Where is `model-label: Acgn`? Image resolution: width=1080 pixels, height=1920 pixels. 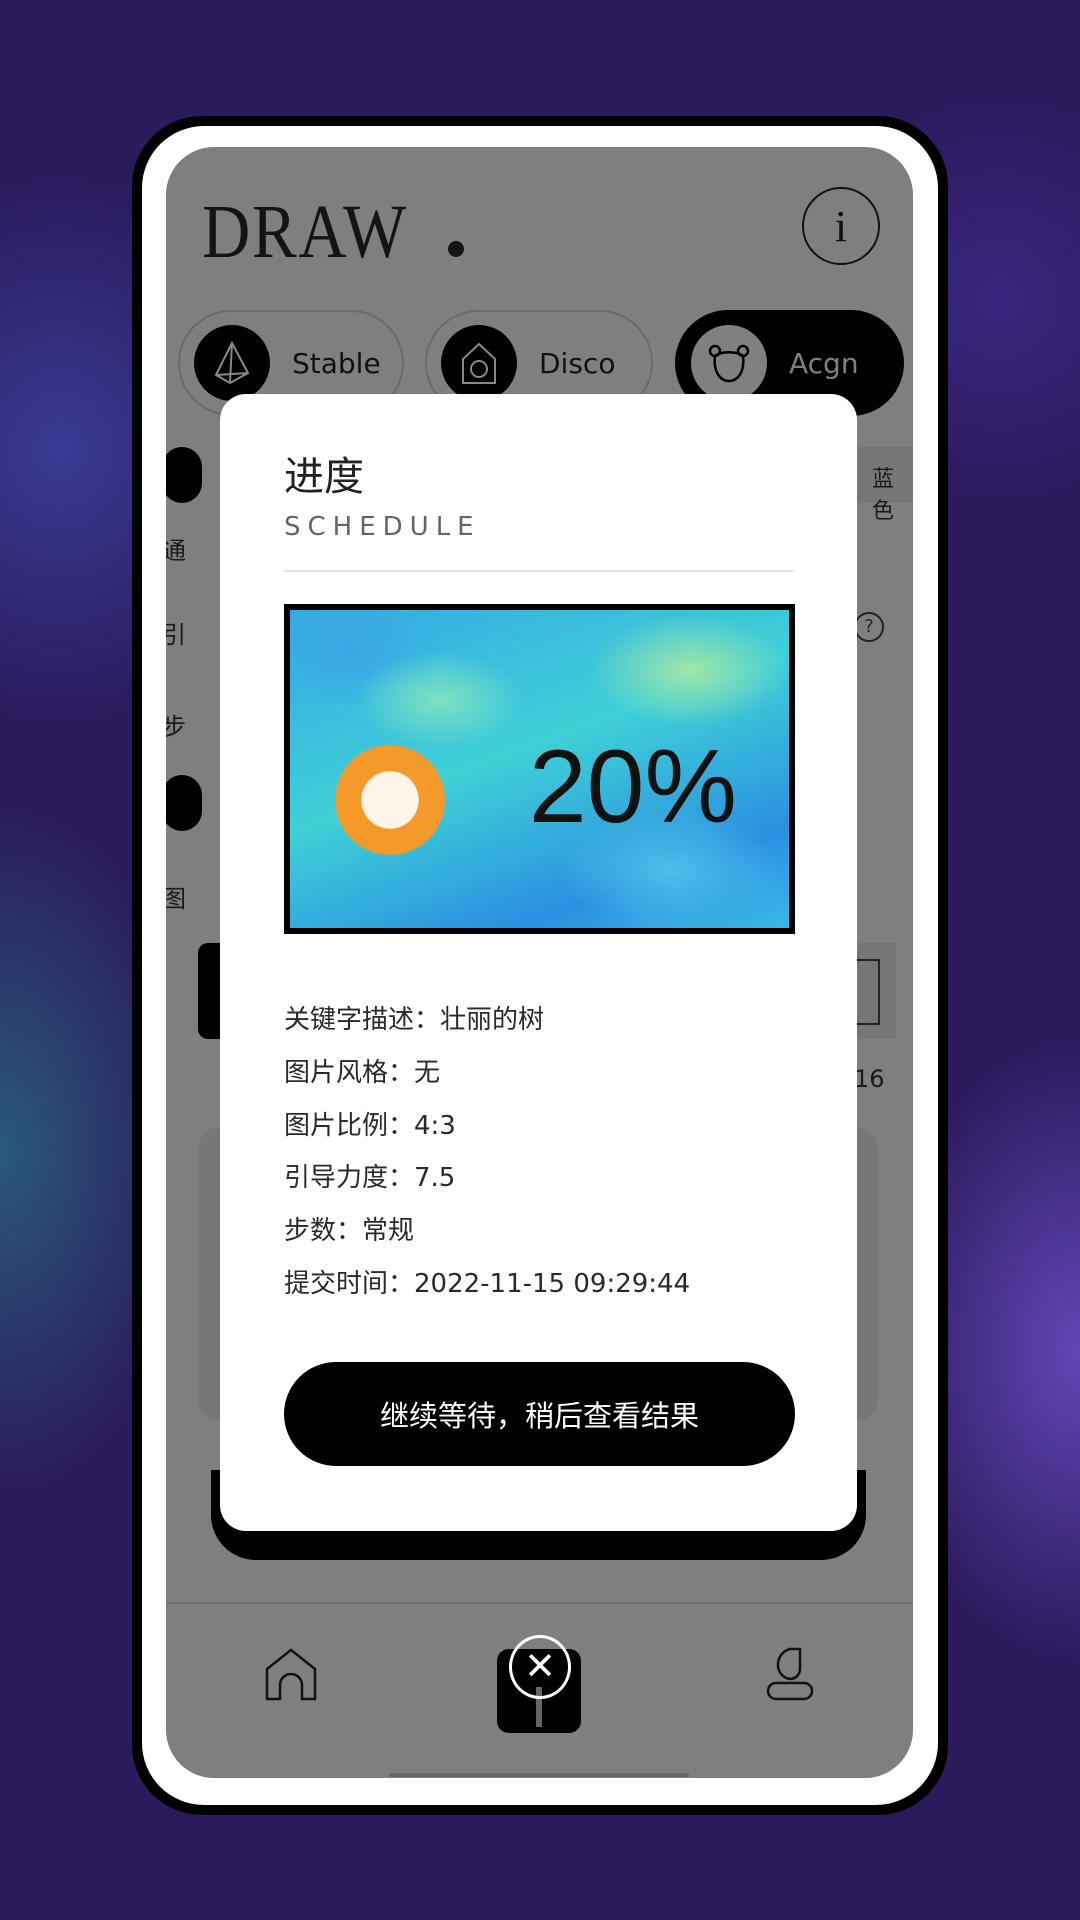 model-label: Acgn is located at coordinates (824, 363).